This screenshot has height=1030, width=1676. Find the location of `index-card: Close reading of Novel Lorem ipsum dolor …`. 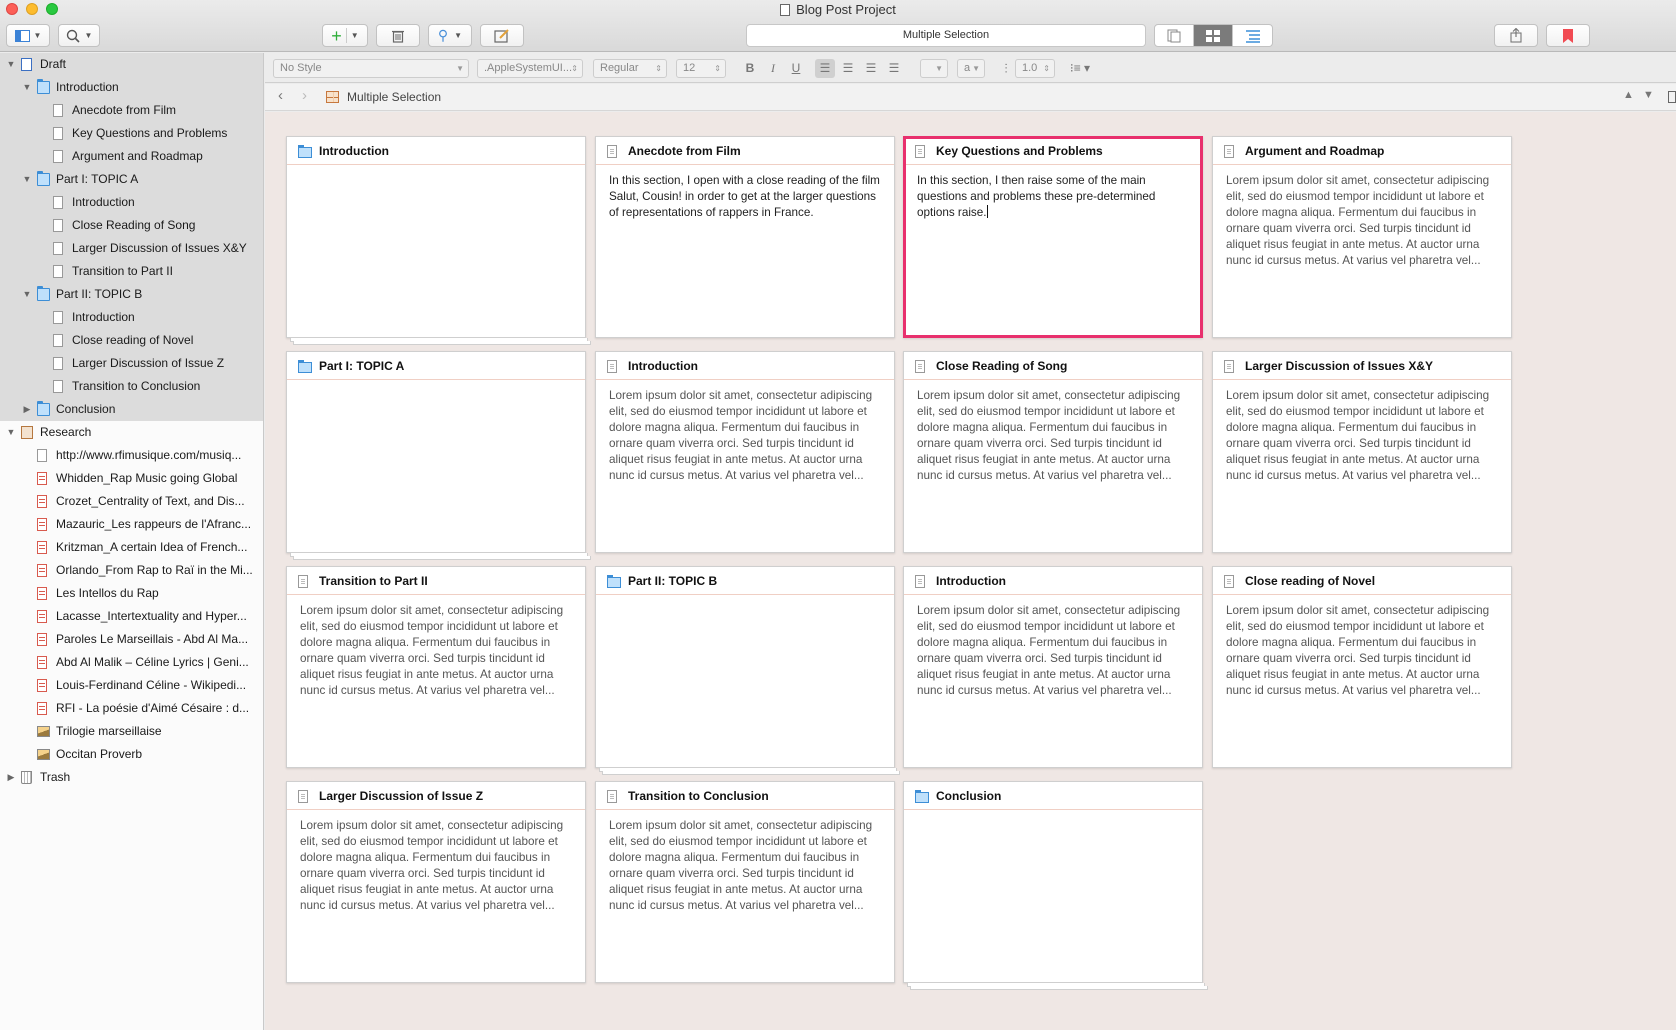

index-card: Close reading of Novel Lorem ipsum dolor … is located at coordinates (1362, 667).